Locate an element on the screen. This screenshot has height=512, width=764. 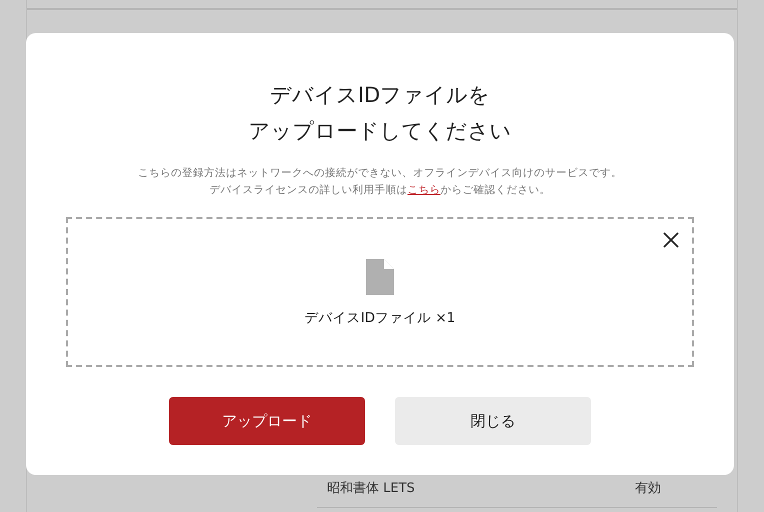
description-text: こちらの登録方法はネットワークへの接続ができない、オフラインデバイス向けのサービスです。 is located at coordinates (380, 173).